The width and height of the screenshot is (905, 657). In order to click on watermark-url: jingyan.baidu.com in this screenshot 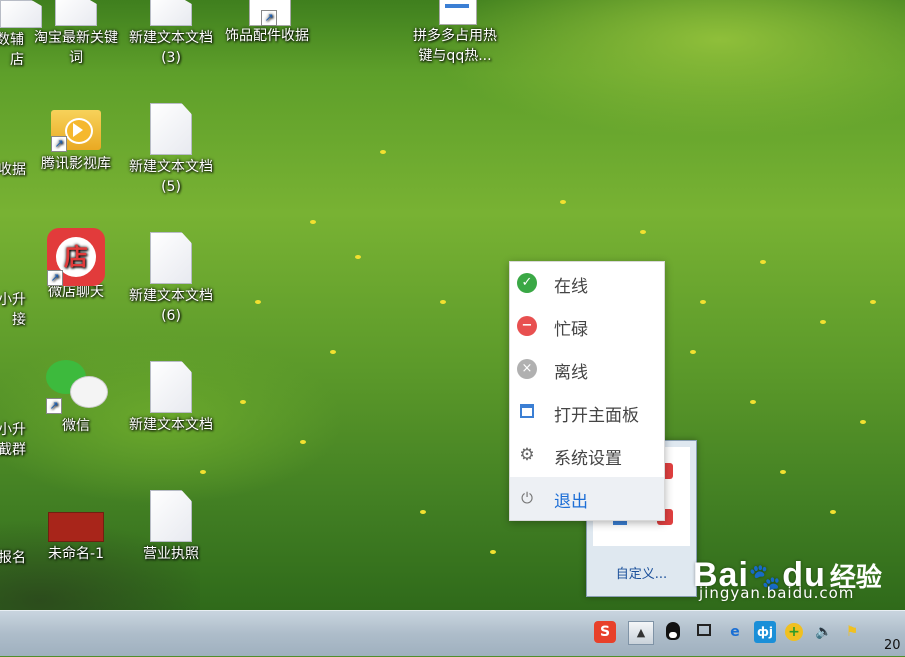, I will do `click(777, 593)`.